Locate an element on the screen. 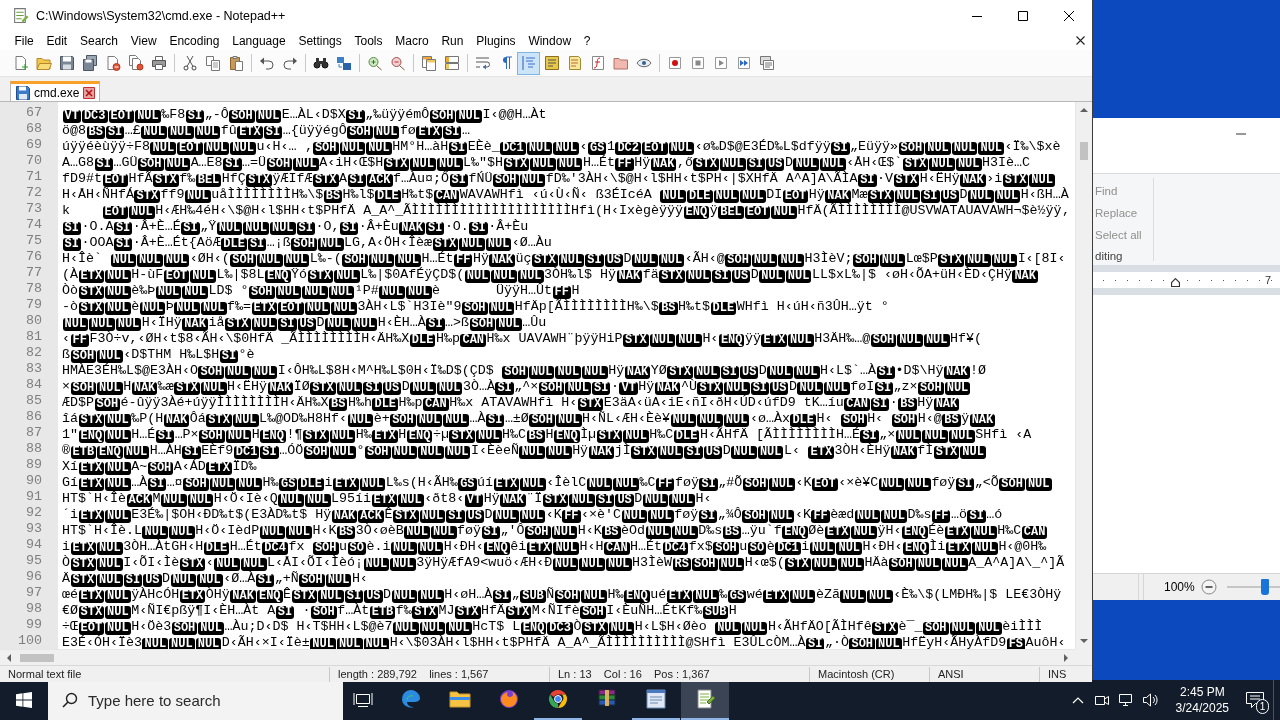  status-text: INS is located at coordinates (1057, 674).